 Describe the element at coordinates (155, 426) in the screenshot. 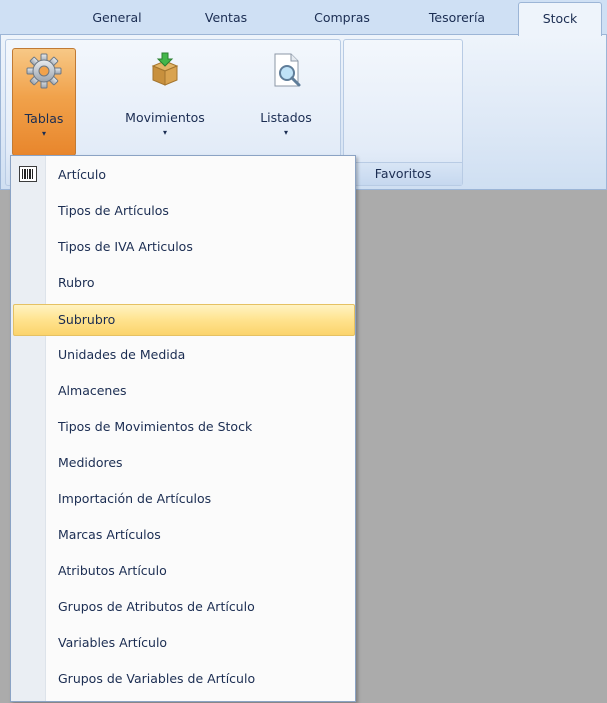

I see `menu-item-label: Tipos de Movimientos de Stock` at that location.